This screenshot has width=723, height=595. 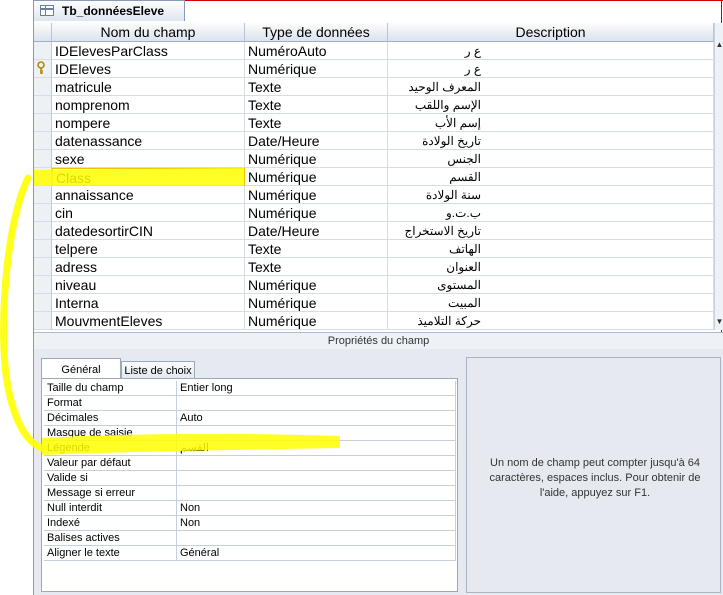 I want to click on property-row: Balises actives, so click(x=250, y=538).